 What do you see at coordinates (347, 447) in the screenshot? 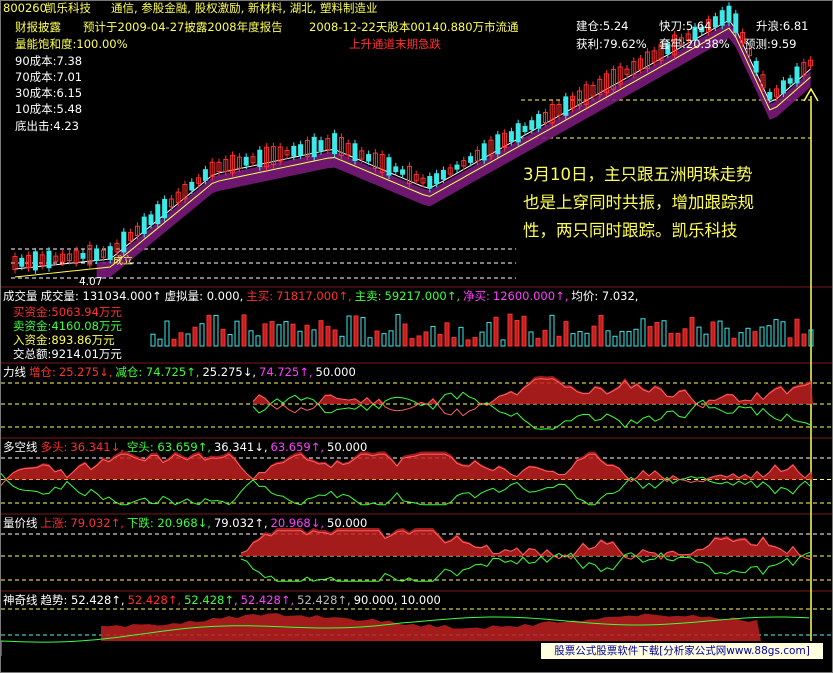
I see `bullbear-level: 50.000` at bounding box center [347, 447].